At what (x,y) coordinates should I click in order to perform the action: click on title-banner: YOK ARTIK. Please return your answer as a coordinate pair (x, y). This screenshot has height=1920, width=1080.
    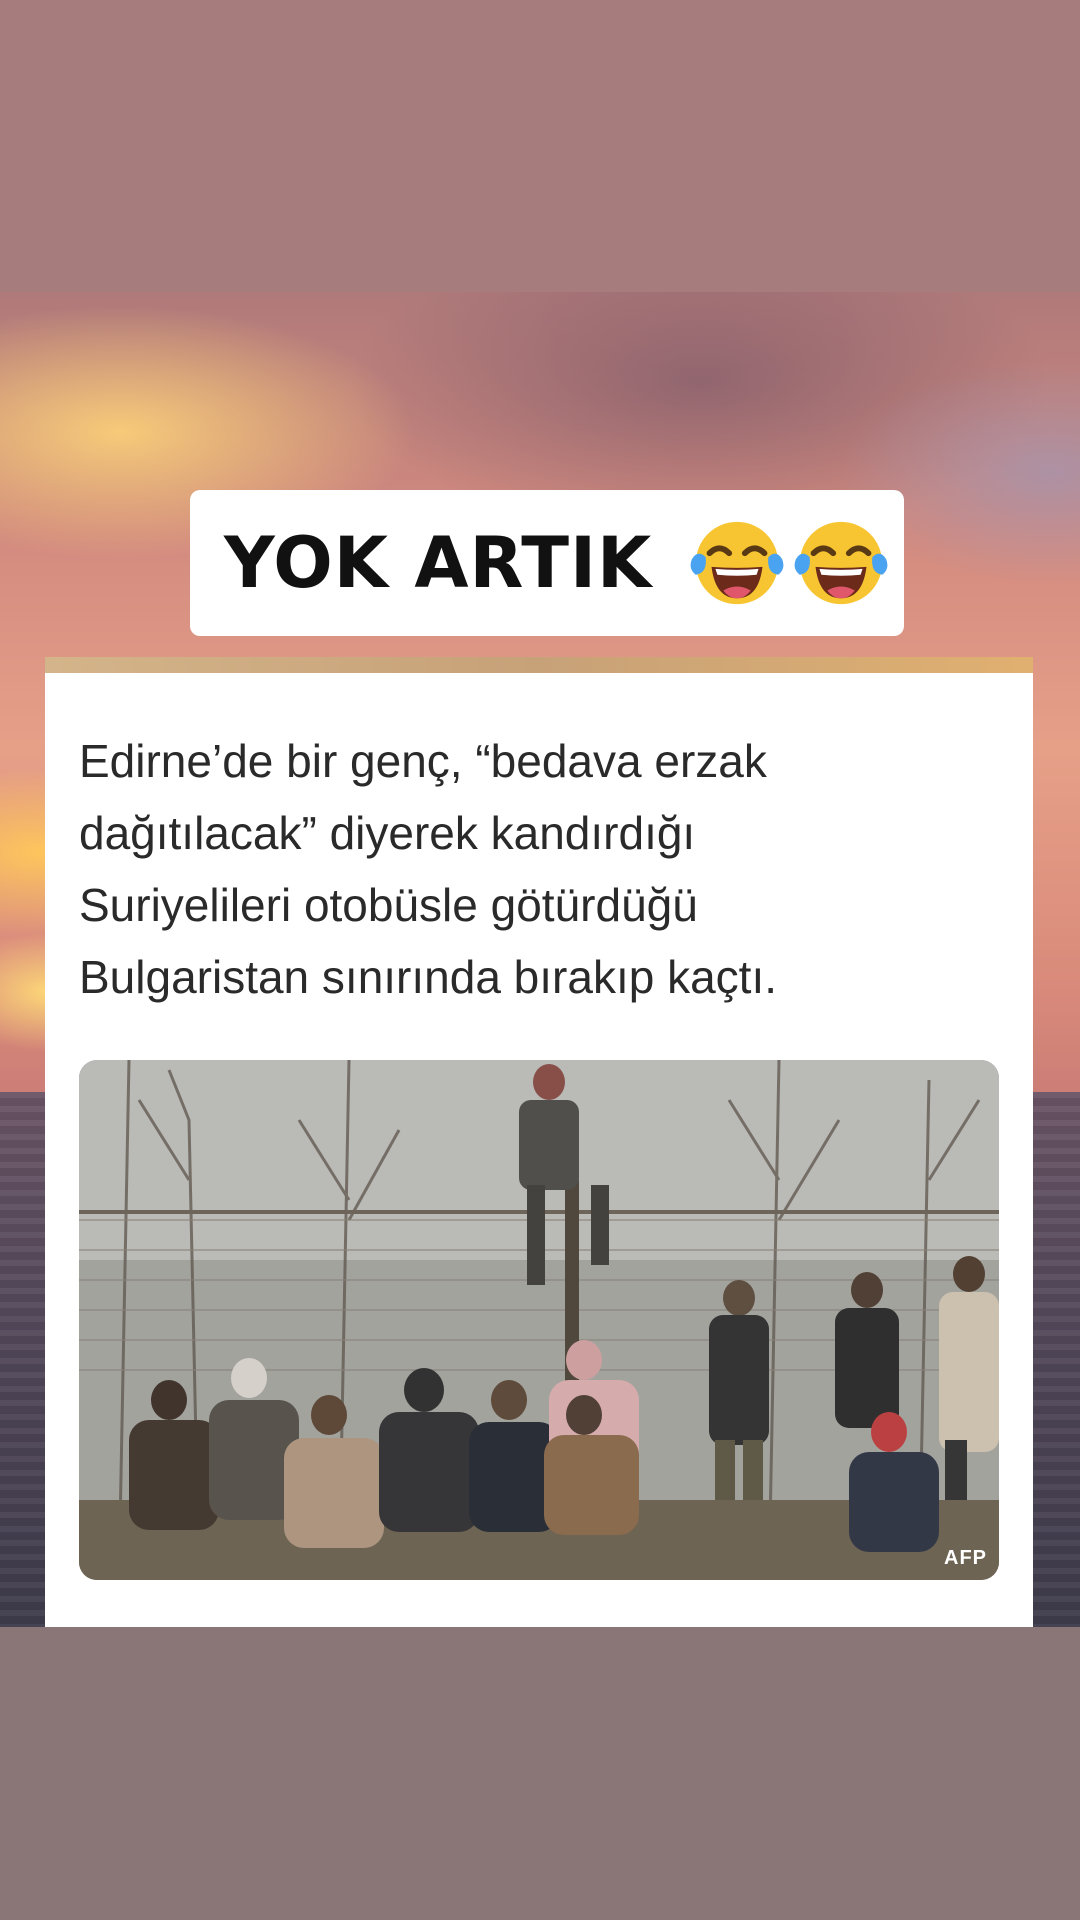
    Looking at the image, I should click on (547, 563).